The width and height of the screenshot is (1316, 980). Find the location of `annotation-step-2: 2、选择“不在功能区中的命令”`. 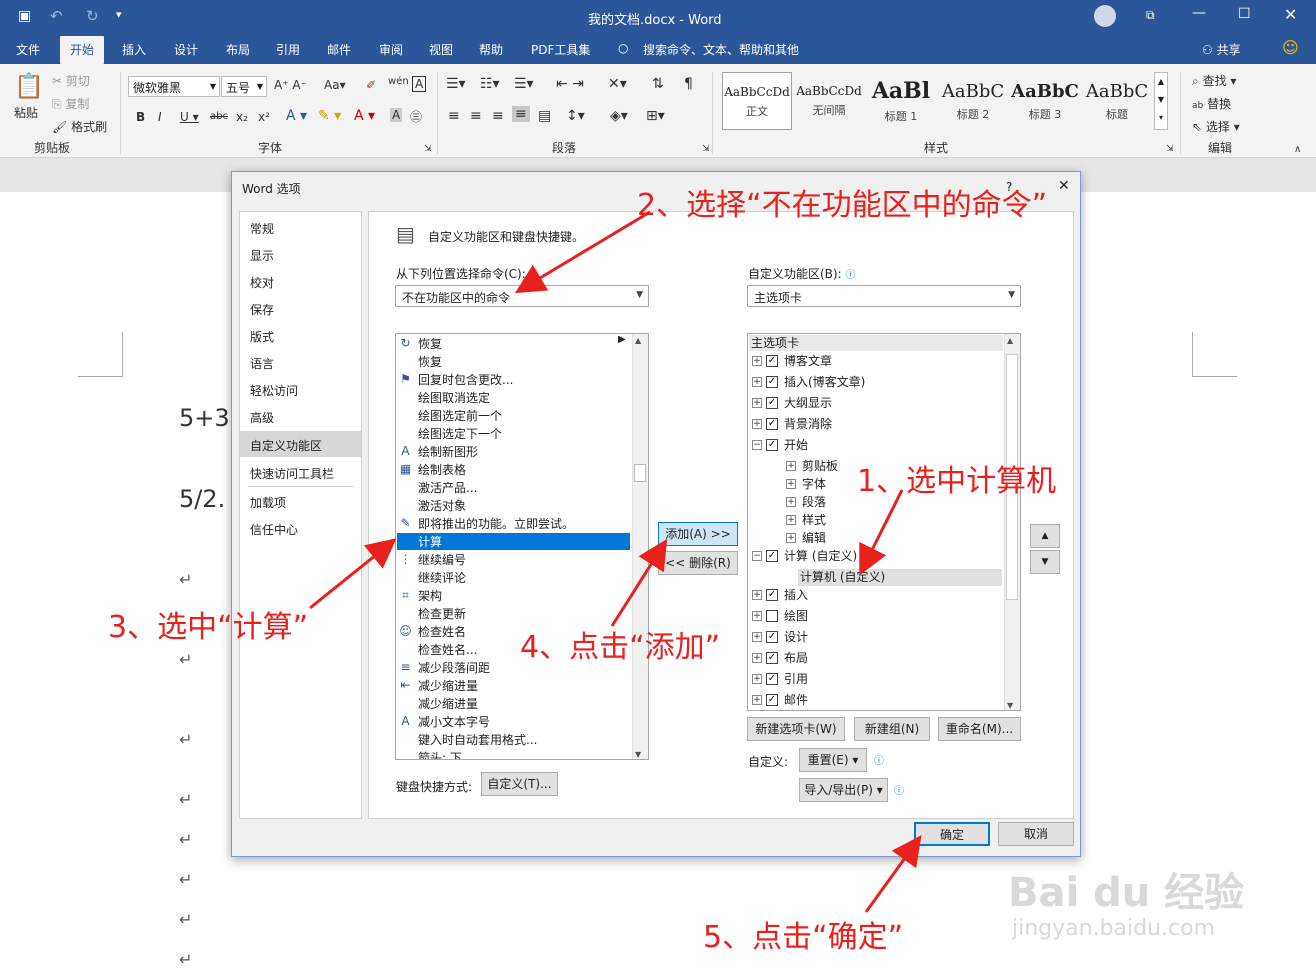

annotation-step-2: 2、选择“不在功能区中的命令” is located at coordinates (842, 205).